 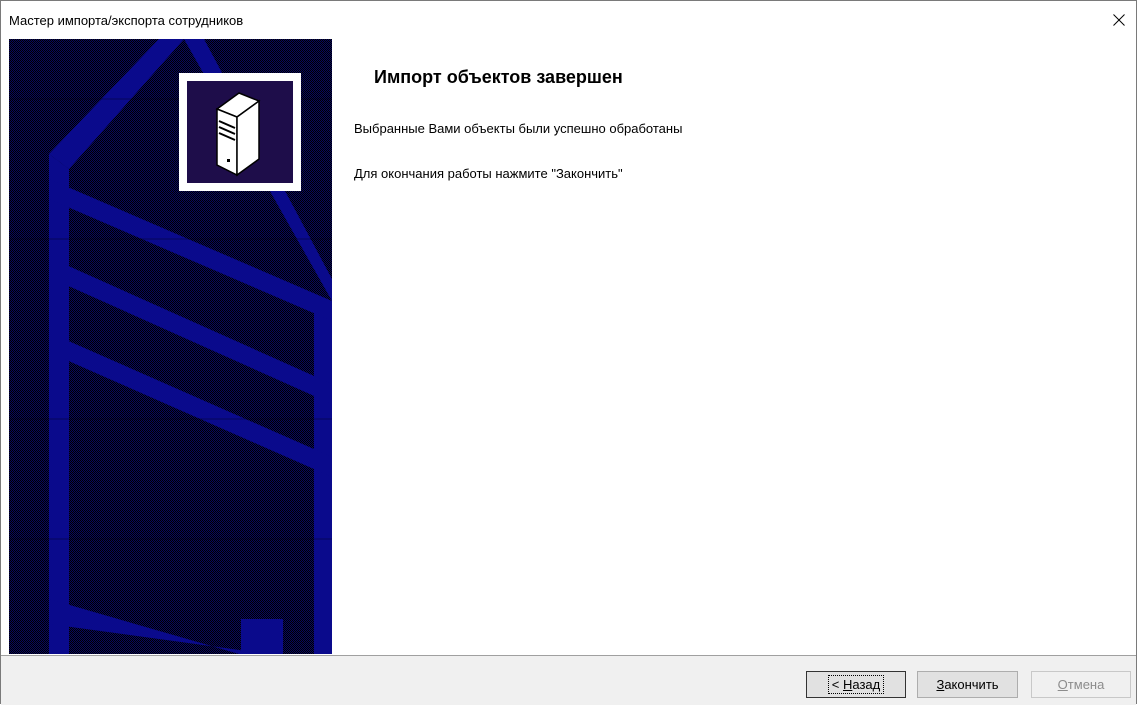 I want to click on cancel-button: Отмена, so click(x=1081, y=684).